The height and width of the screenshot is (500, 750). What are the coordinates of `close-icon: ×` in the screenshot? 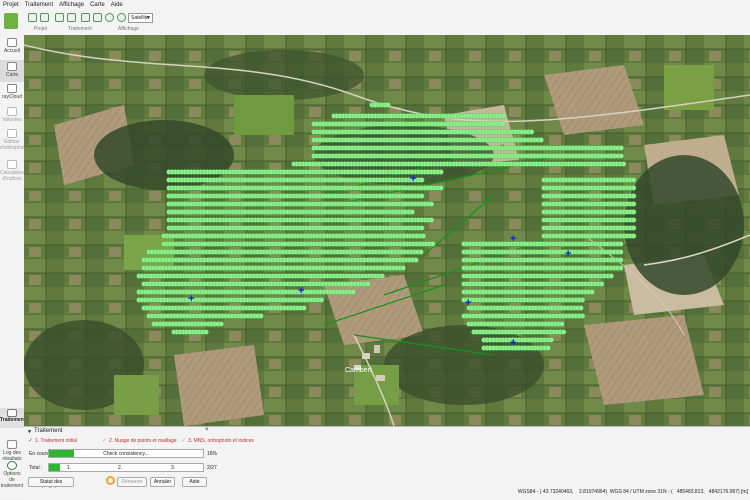 It's located at (207, 430).